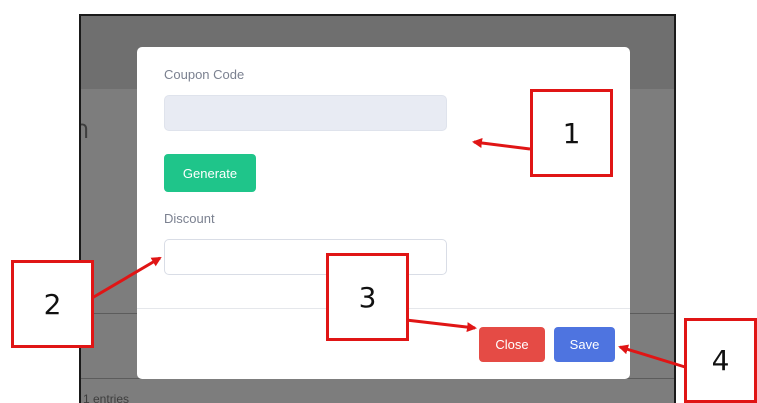 The width and height of the screenshot is (757, 403). Describe the element at coordinates (652, 356) in the screenshot. I see `arrow-to-save-button` at that location.